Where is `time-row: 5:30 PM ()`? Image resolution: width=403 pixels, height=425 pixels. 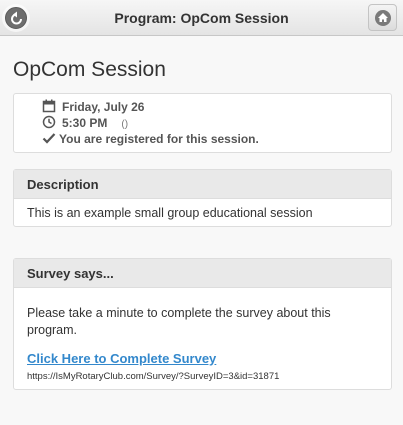
time-row: 5:30 PM () is located at coordinates (85, 123).